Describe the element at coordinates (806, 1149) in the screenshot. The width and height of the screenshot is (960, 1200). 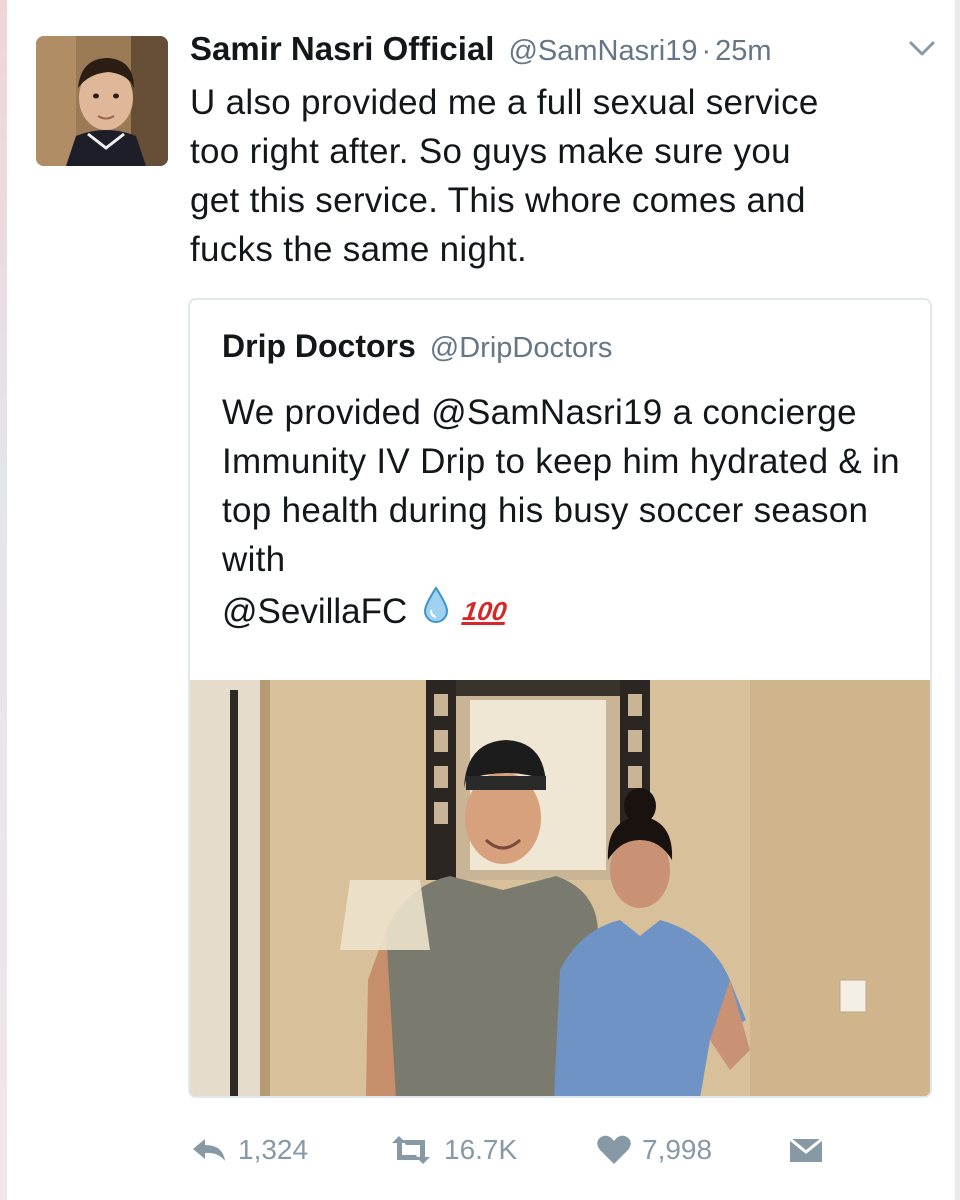
I see `envelope-icon` at that location.